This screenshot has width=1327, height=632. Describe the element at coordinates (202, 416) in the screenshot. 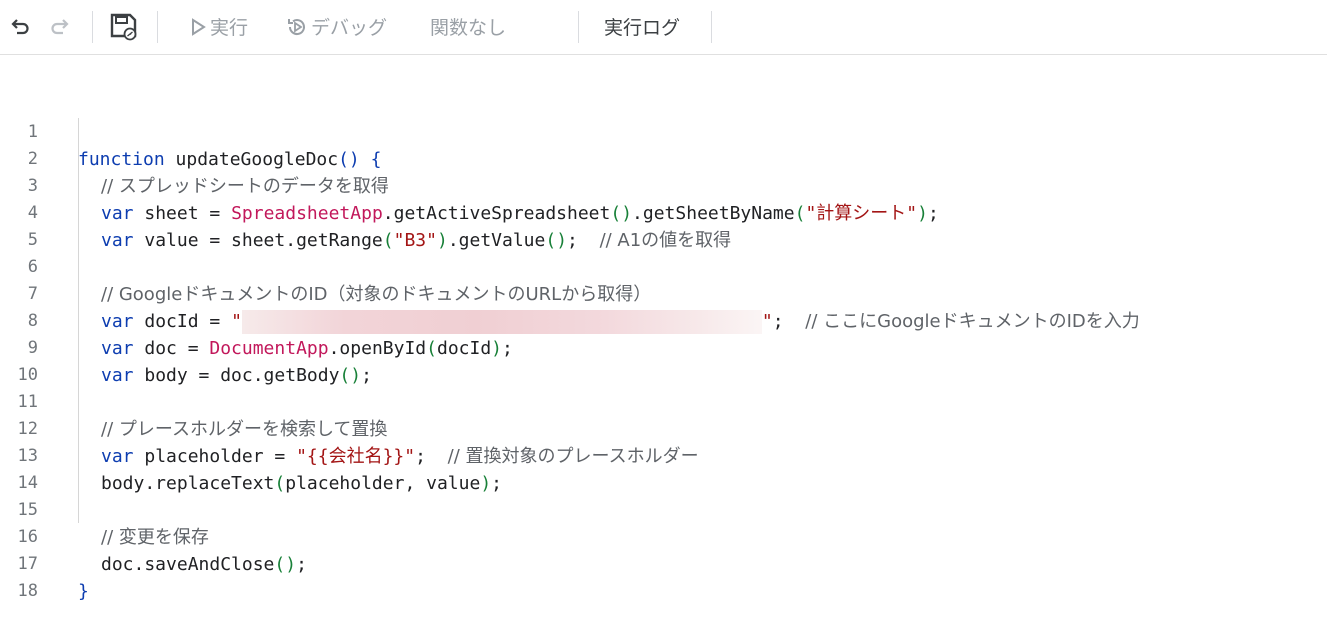

I see `code-line: 11 // プレースホルダーを検索して置換` at that location.